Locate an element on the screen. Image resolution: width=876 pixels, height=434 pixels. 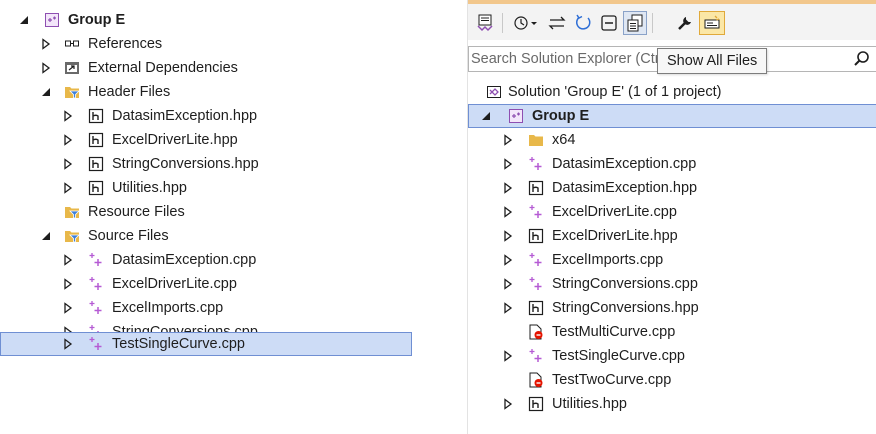
tree-row-external-dependencies: External Dependencies is located at coordinates (206, 68).